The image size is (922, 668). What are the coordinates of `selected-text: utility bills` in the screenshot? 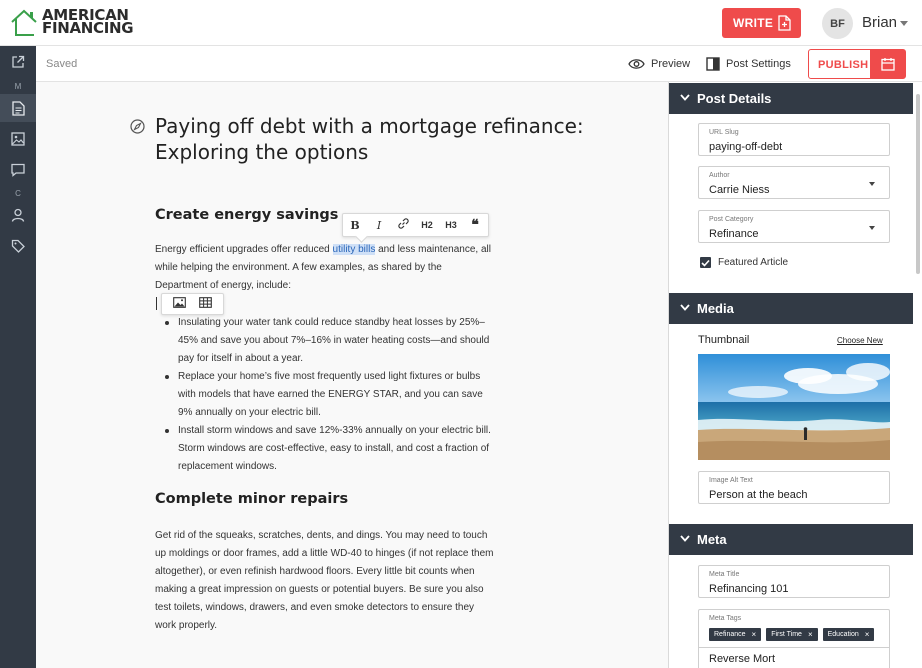 It's located at (354, 249).